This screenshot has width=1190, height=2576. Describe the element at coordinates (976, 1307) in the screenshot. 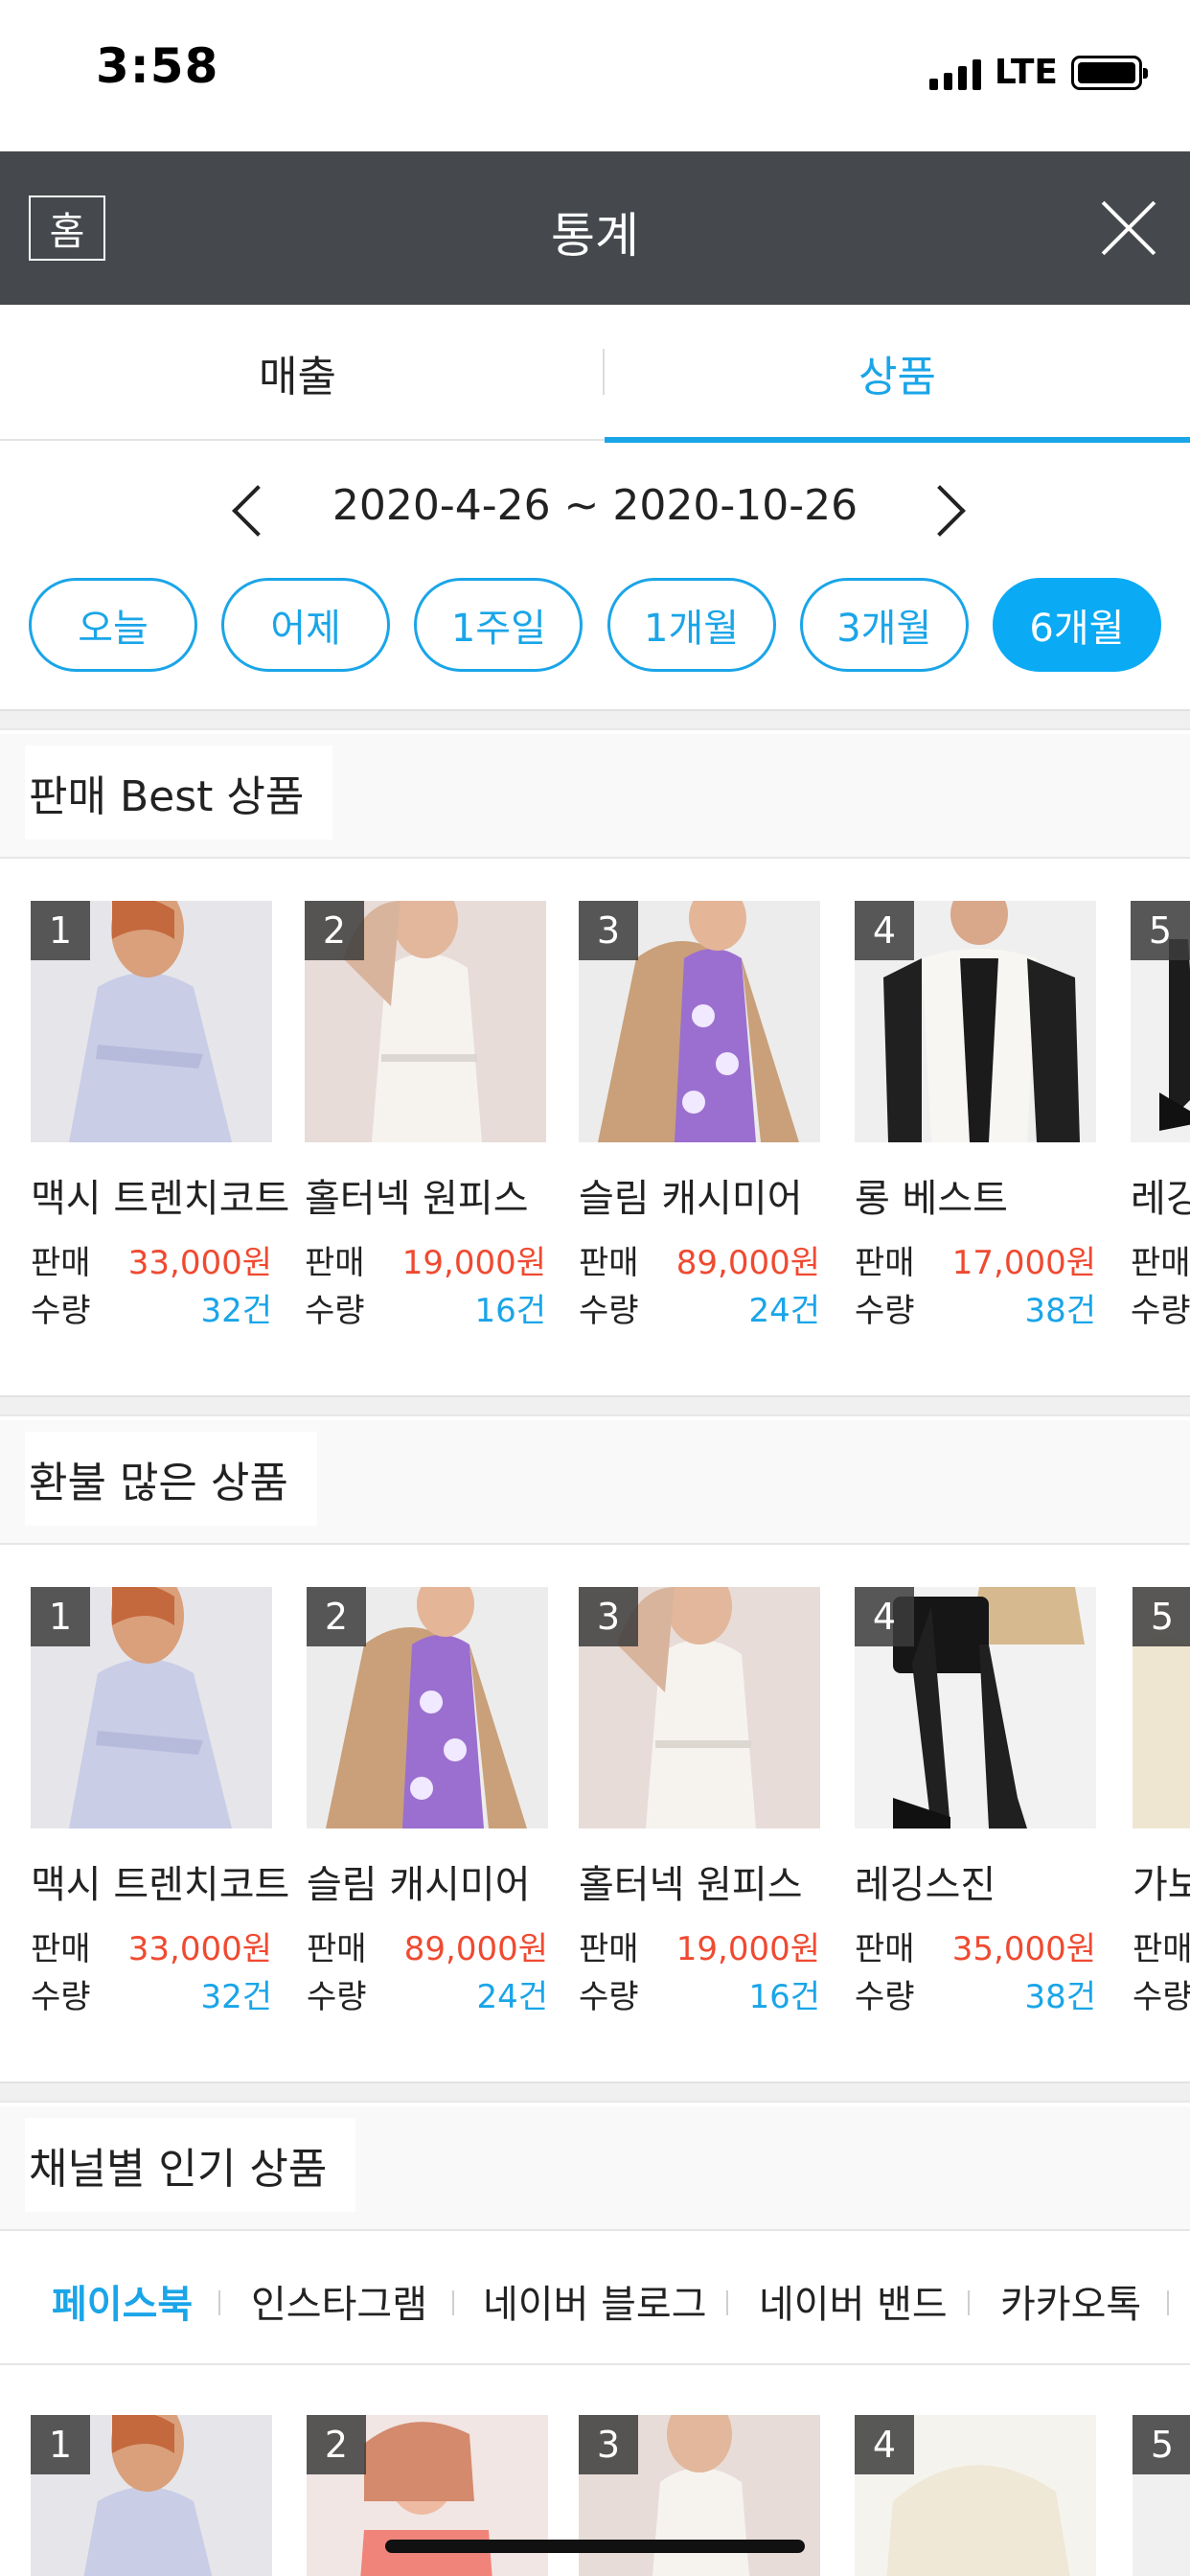

I see `qty-line: 수량 38건` at that location.